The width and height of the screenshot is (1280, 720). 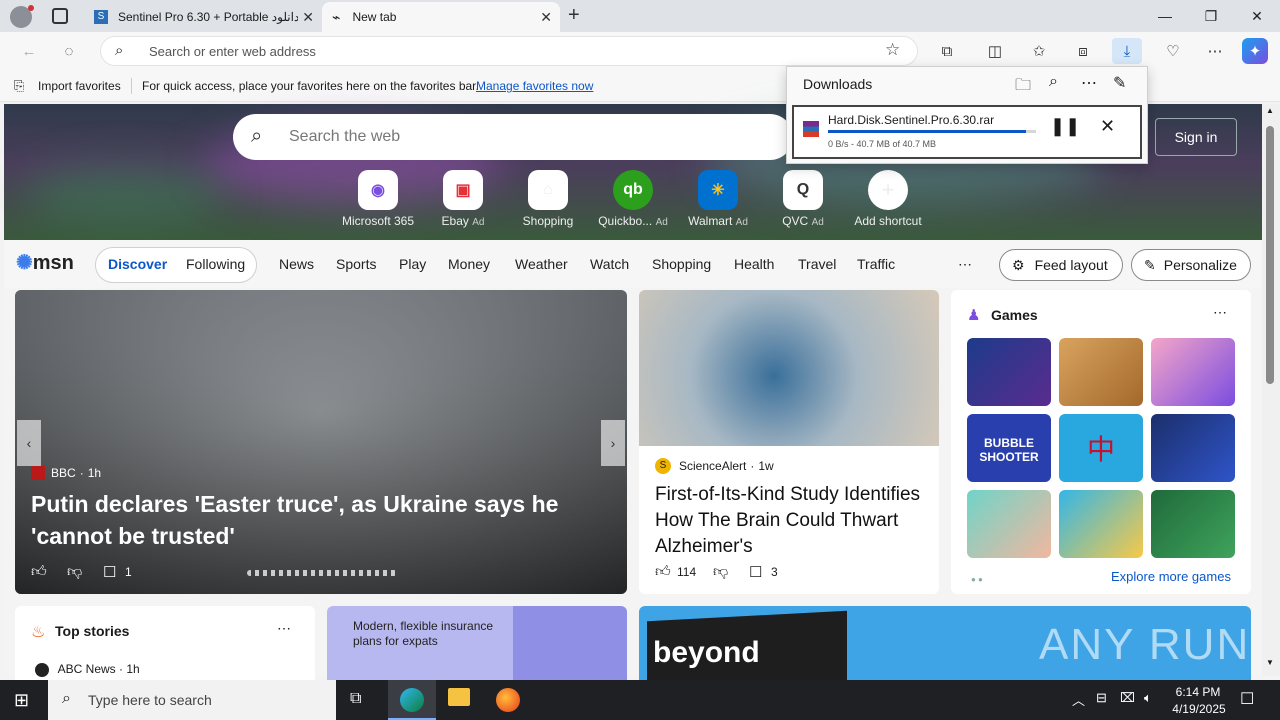 What do you see at coordinates (817, 264) in the screenshot?
I see `nav-travel: Travel` at bounding box center [817, 264].